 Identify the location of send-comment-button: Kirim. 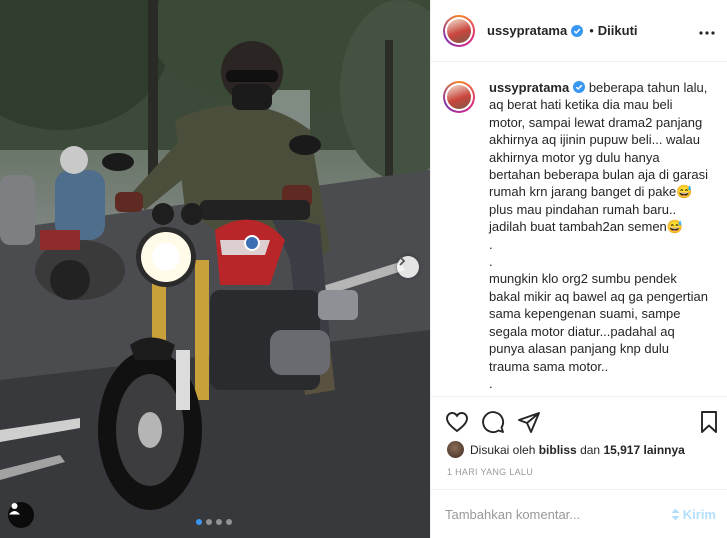
(693, 514).